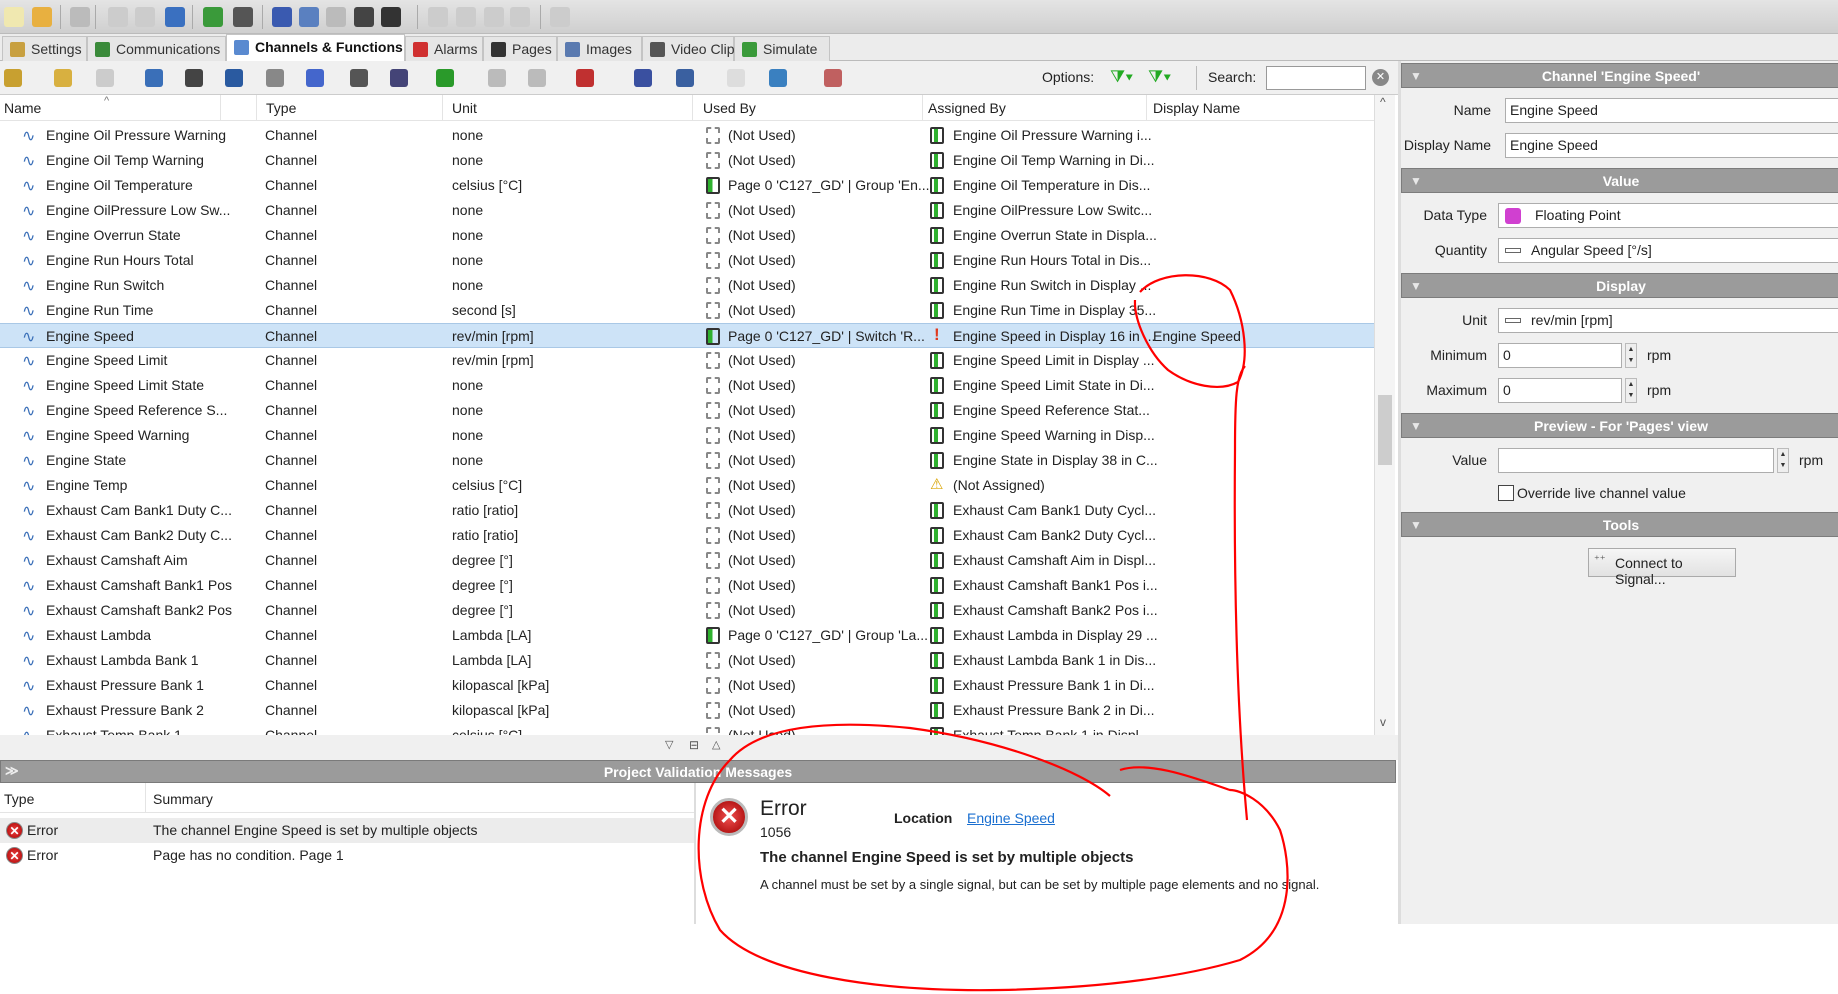 The width and height of the screenshot is (1838, 994). What do you see at coordinates (520, 48) in the screenshot?
I see `tab-pages: Pages` at bounding box center [520, 48].